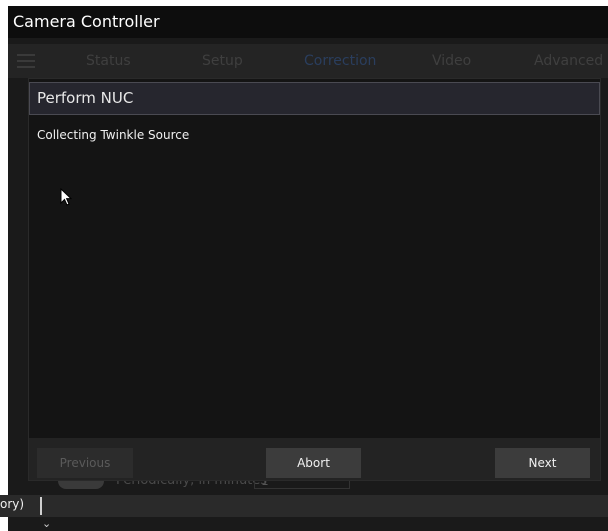 Image resolution: width=608 pixels, height=531 pixels. Describe the element at coordinates (108, 61) in the screenshot. I see `tab-status: Status` at that location.